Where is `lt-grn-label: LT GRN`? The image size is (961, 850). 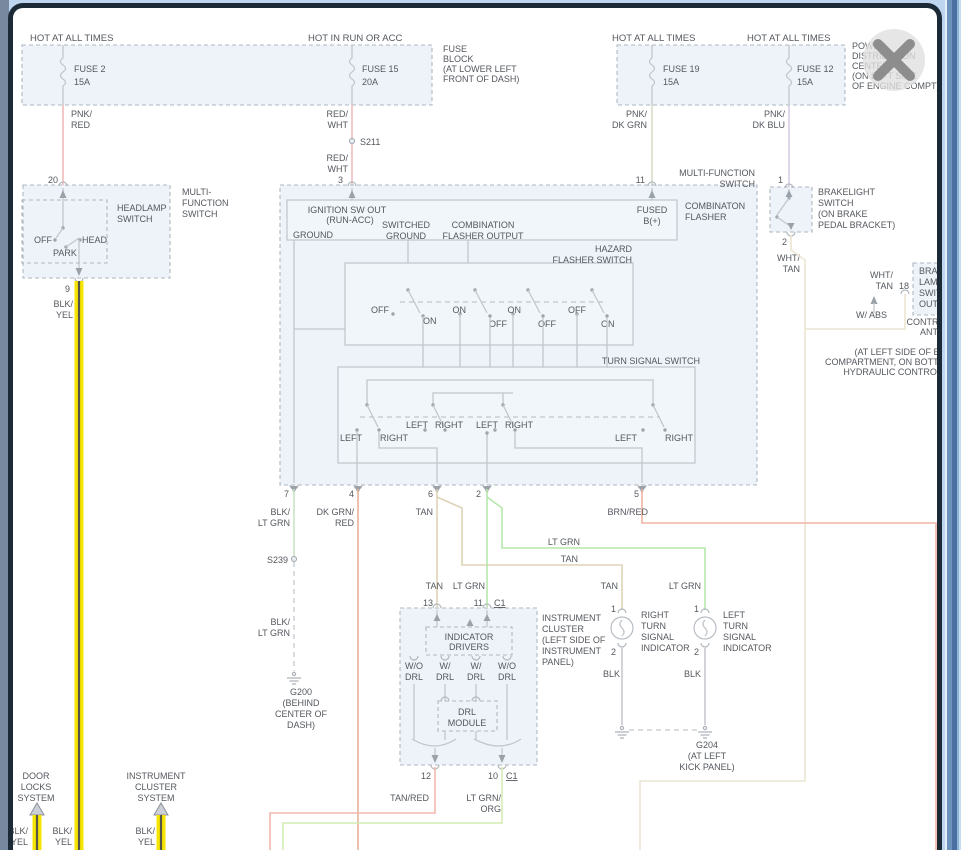
lt-grn-label: LT GRN is located at coordinates (564, 542).